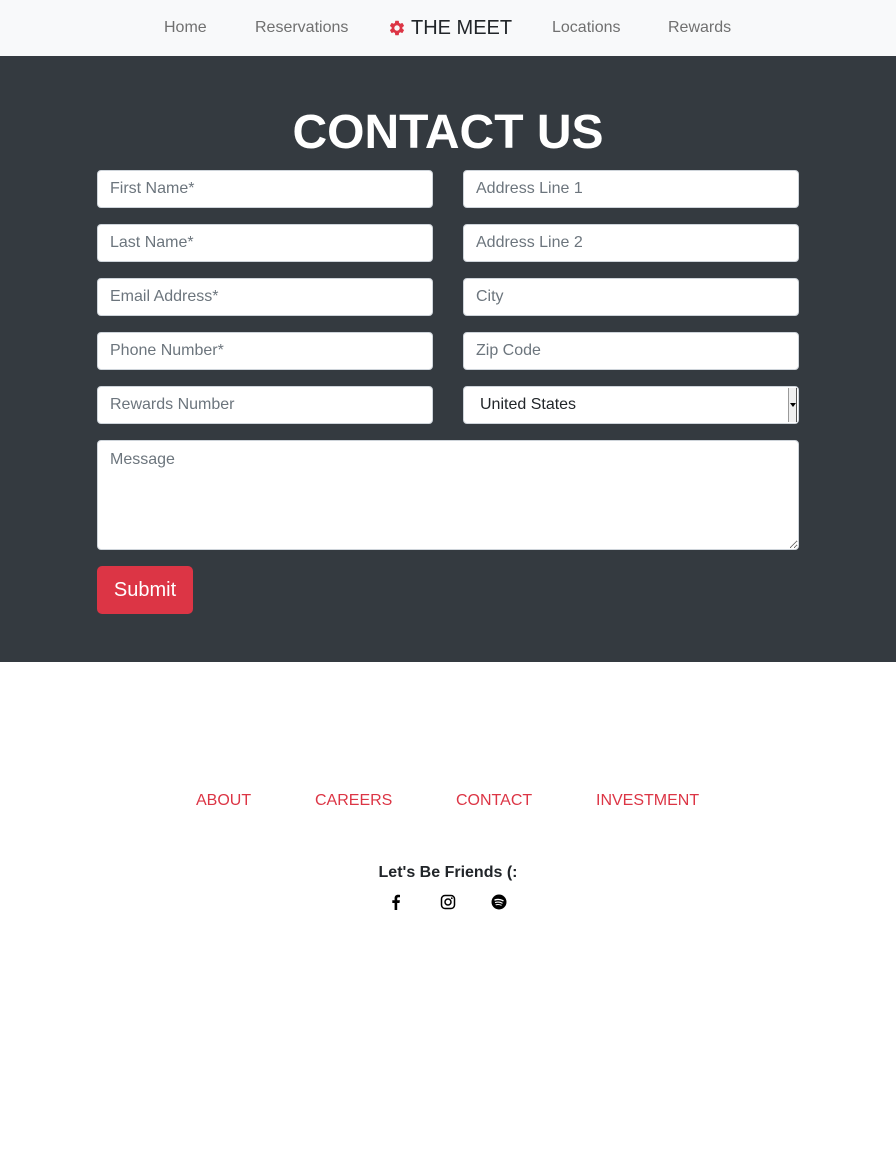 The width and height of the screenshot is (896, 1152). I want to click on nav-link-home: Home, so click(185, 28).